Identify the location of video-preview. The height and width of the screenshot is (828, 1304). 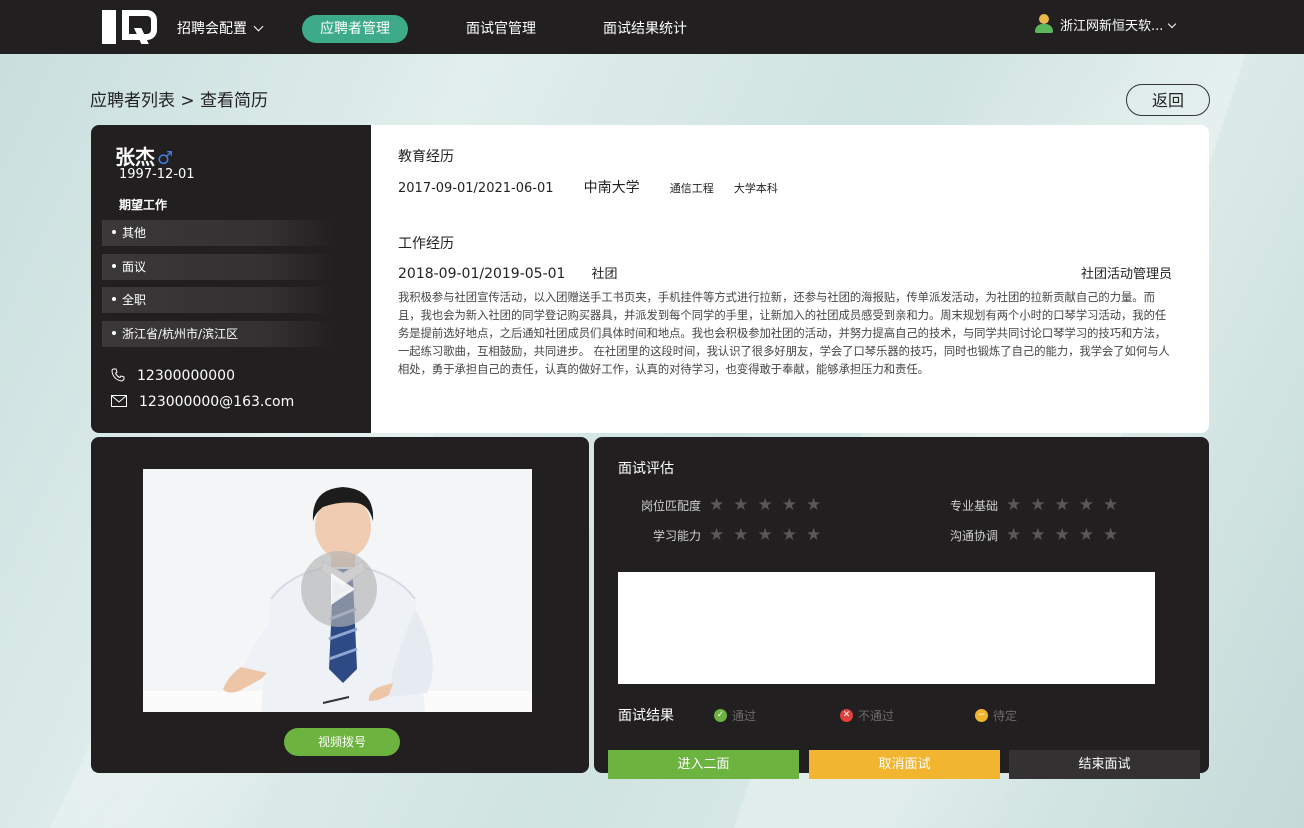
(337, 590).